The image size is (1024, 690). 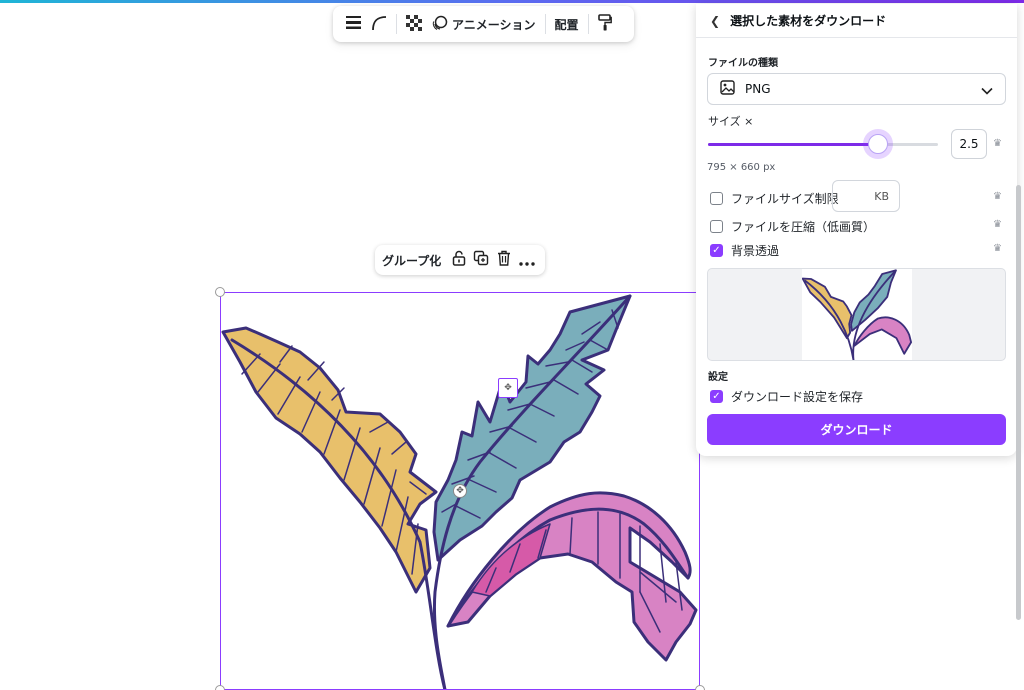 I want to click on animation-button: アニメーション, so click(x=484, y=24).